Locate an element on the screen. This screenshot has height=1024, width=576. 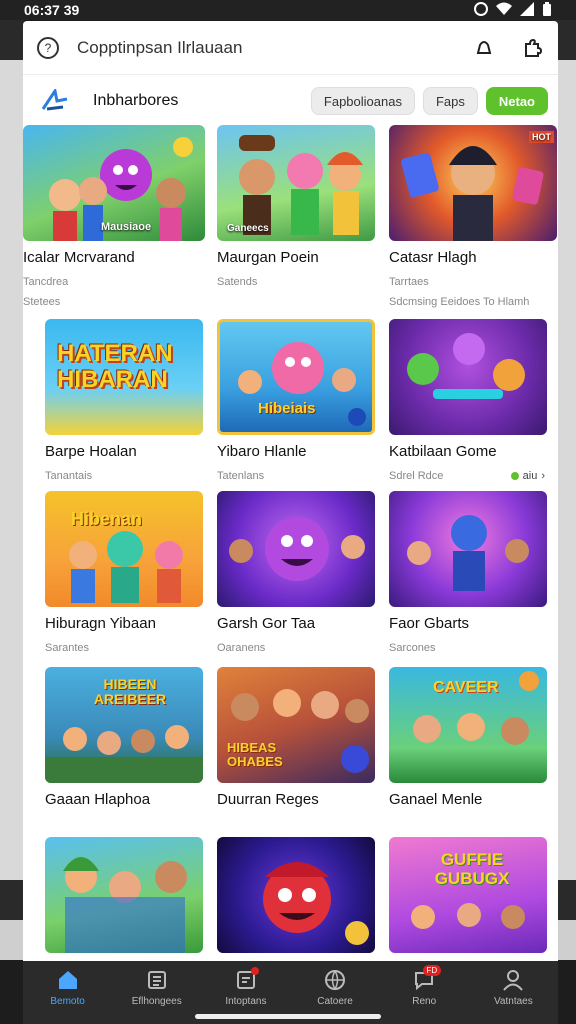
game-meta: Tatenlans is located at coordinates (241, 476).